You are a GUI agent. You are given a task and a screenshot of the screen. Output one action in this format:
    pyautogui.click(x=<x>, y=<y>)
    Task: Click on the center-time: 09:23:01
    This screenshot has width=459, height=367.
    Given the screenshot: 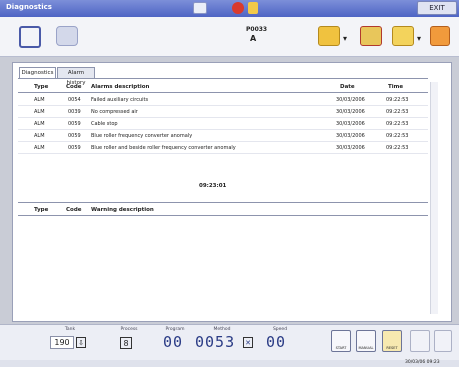 What is the action you would take?
    pyautogui.click(x=213, y=186)
    